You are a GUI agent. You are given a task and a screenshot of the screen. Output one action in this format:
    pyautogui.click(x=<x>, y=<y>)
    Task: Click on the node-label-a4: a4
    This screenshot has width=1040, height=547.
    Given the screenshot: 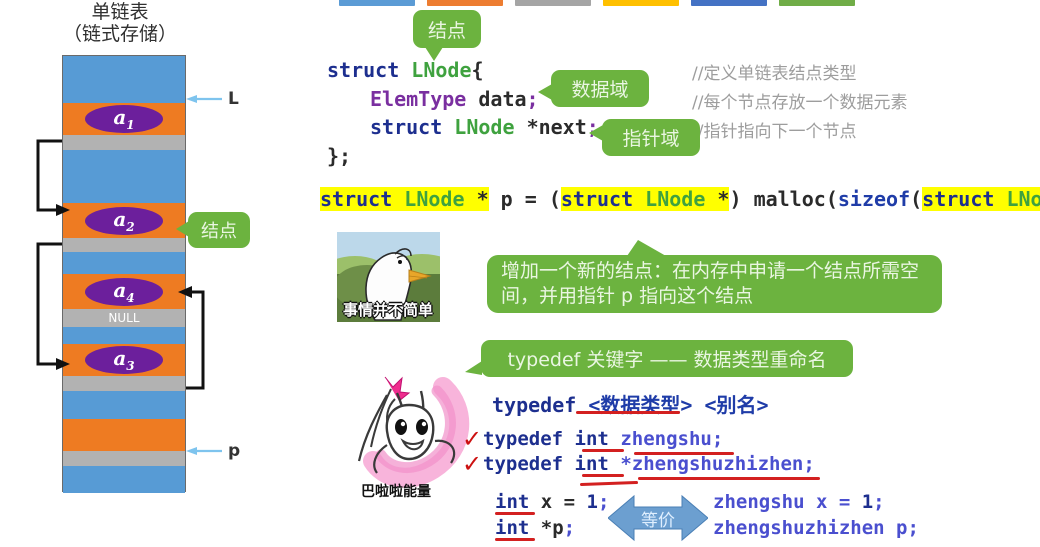 What is the action you would take?
    pyautogui.click(x=124, y=291)
    